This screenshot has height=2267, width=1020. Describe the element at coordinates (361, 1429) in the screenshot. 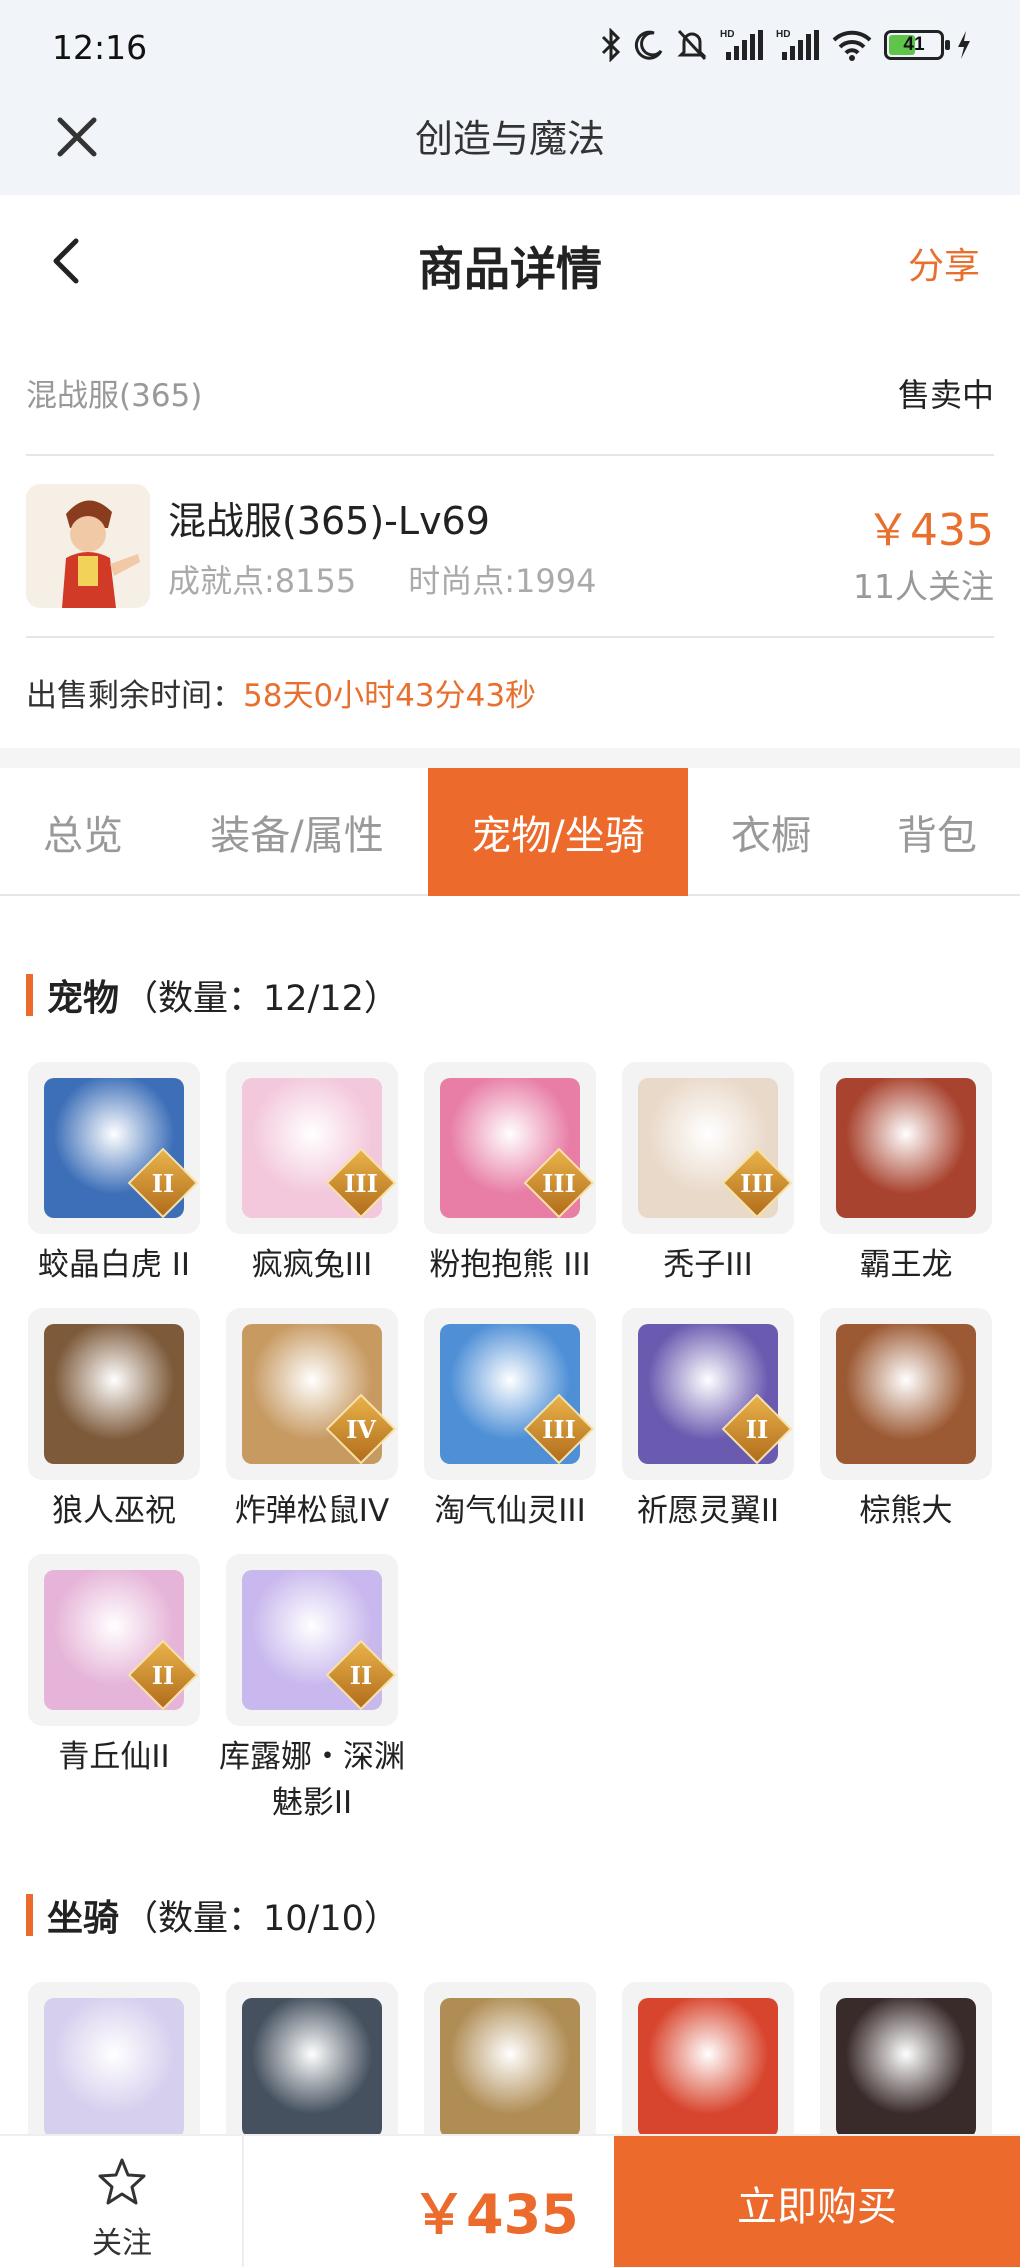

I see `tier-badge-label: IV` at that location.